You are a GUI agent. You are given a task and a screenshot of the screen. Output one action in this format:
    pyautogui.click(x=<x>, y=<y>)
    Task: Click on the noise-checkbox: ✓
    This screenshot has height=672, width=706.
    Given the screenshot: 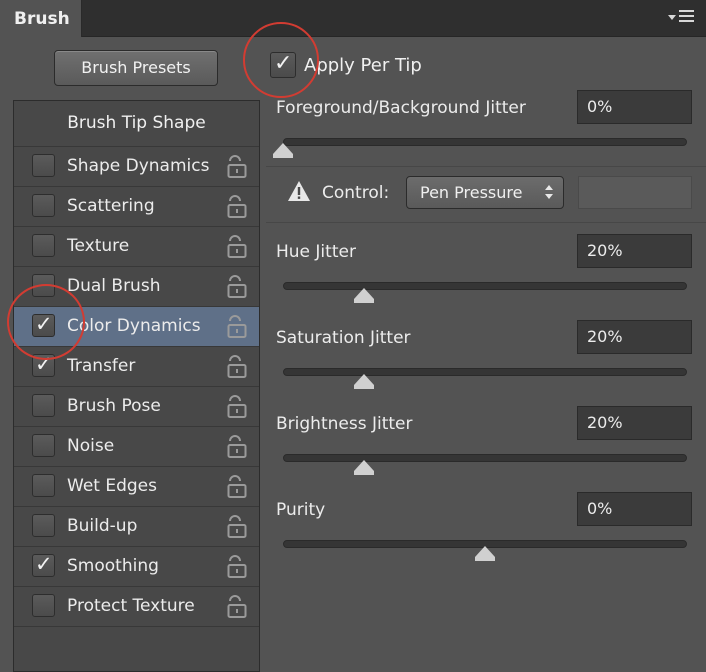 What is the action you would take?
    pyautogui.click(x=43, y=445)
    